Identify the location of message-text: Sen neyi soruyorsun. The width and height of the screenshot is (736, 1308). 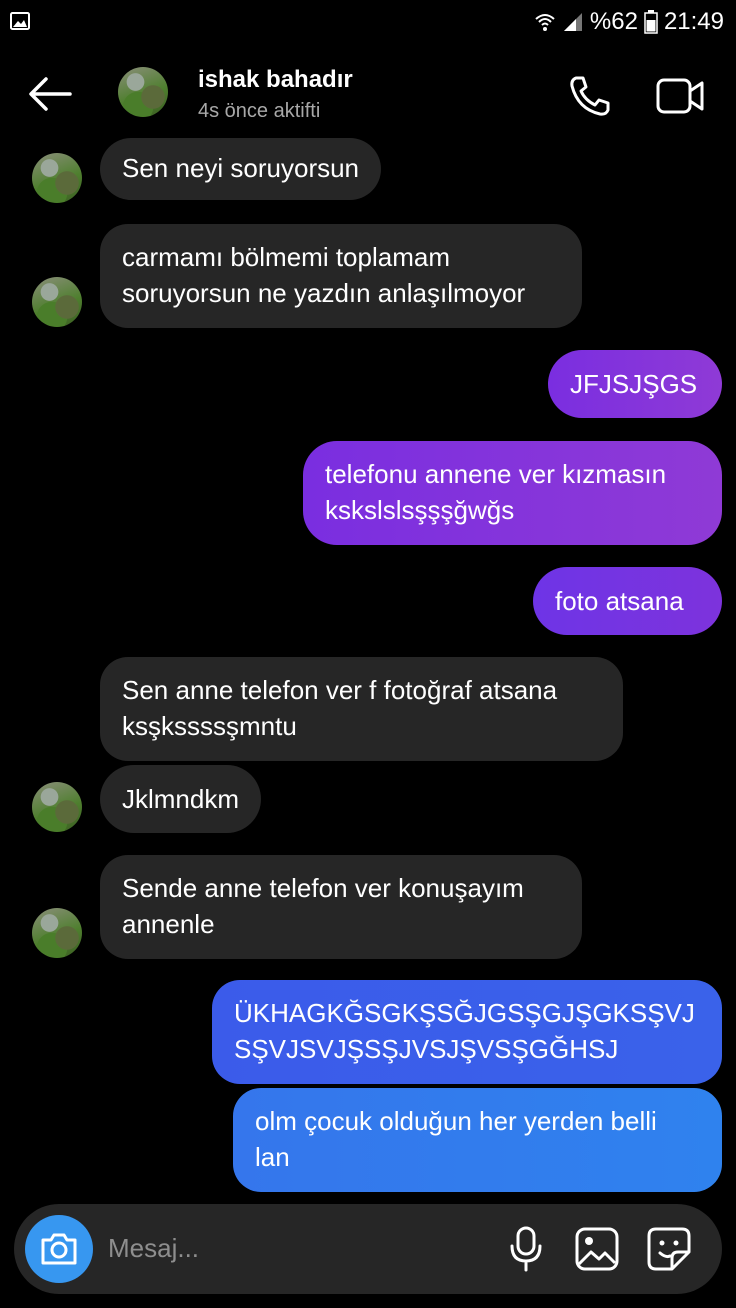
(241, 168).